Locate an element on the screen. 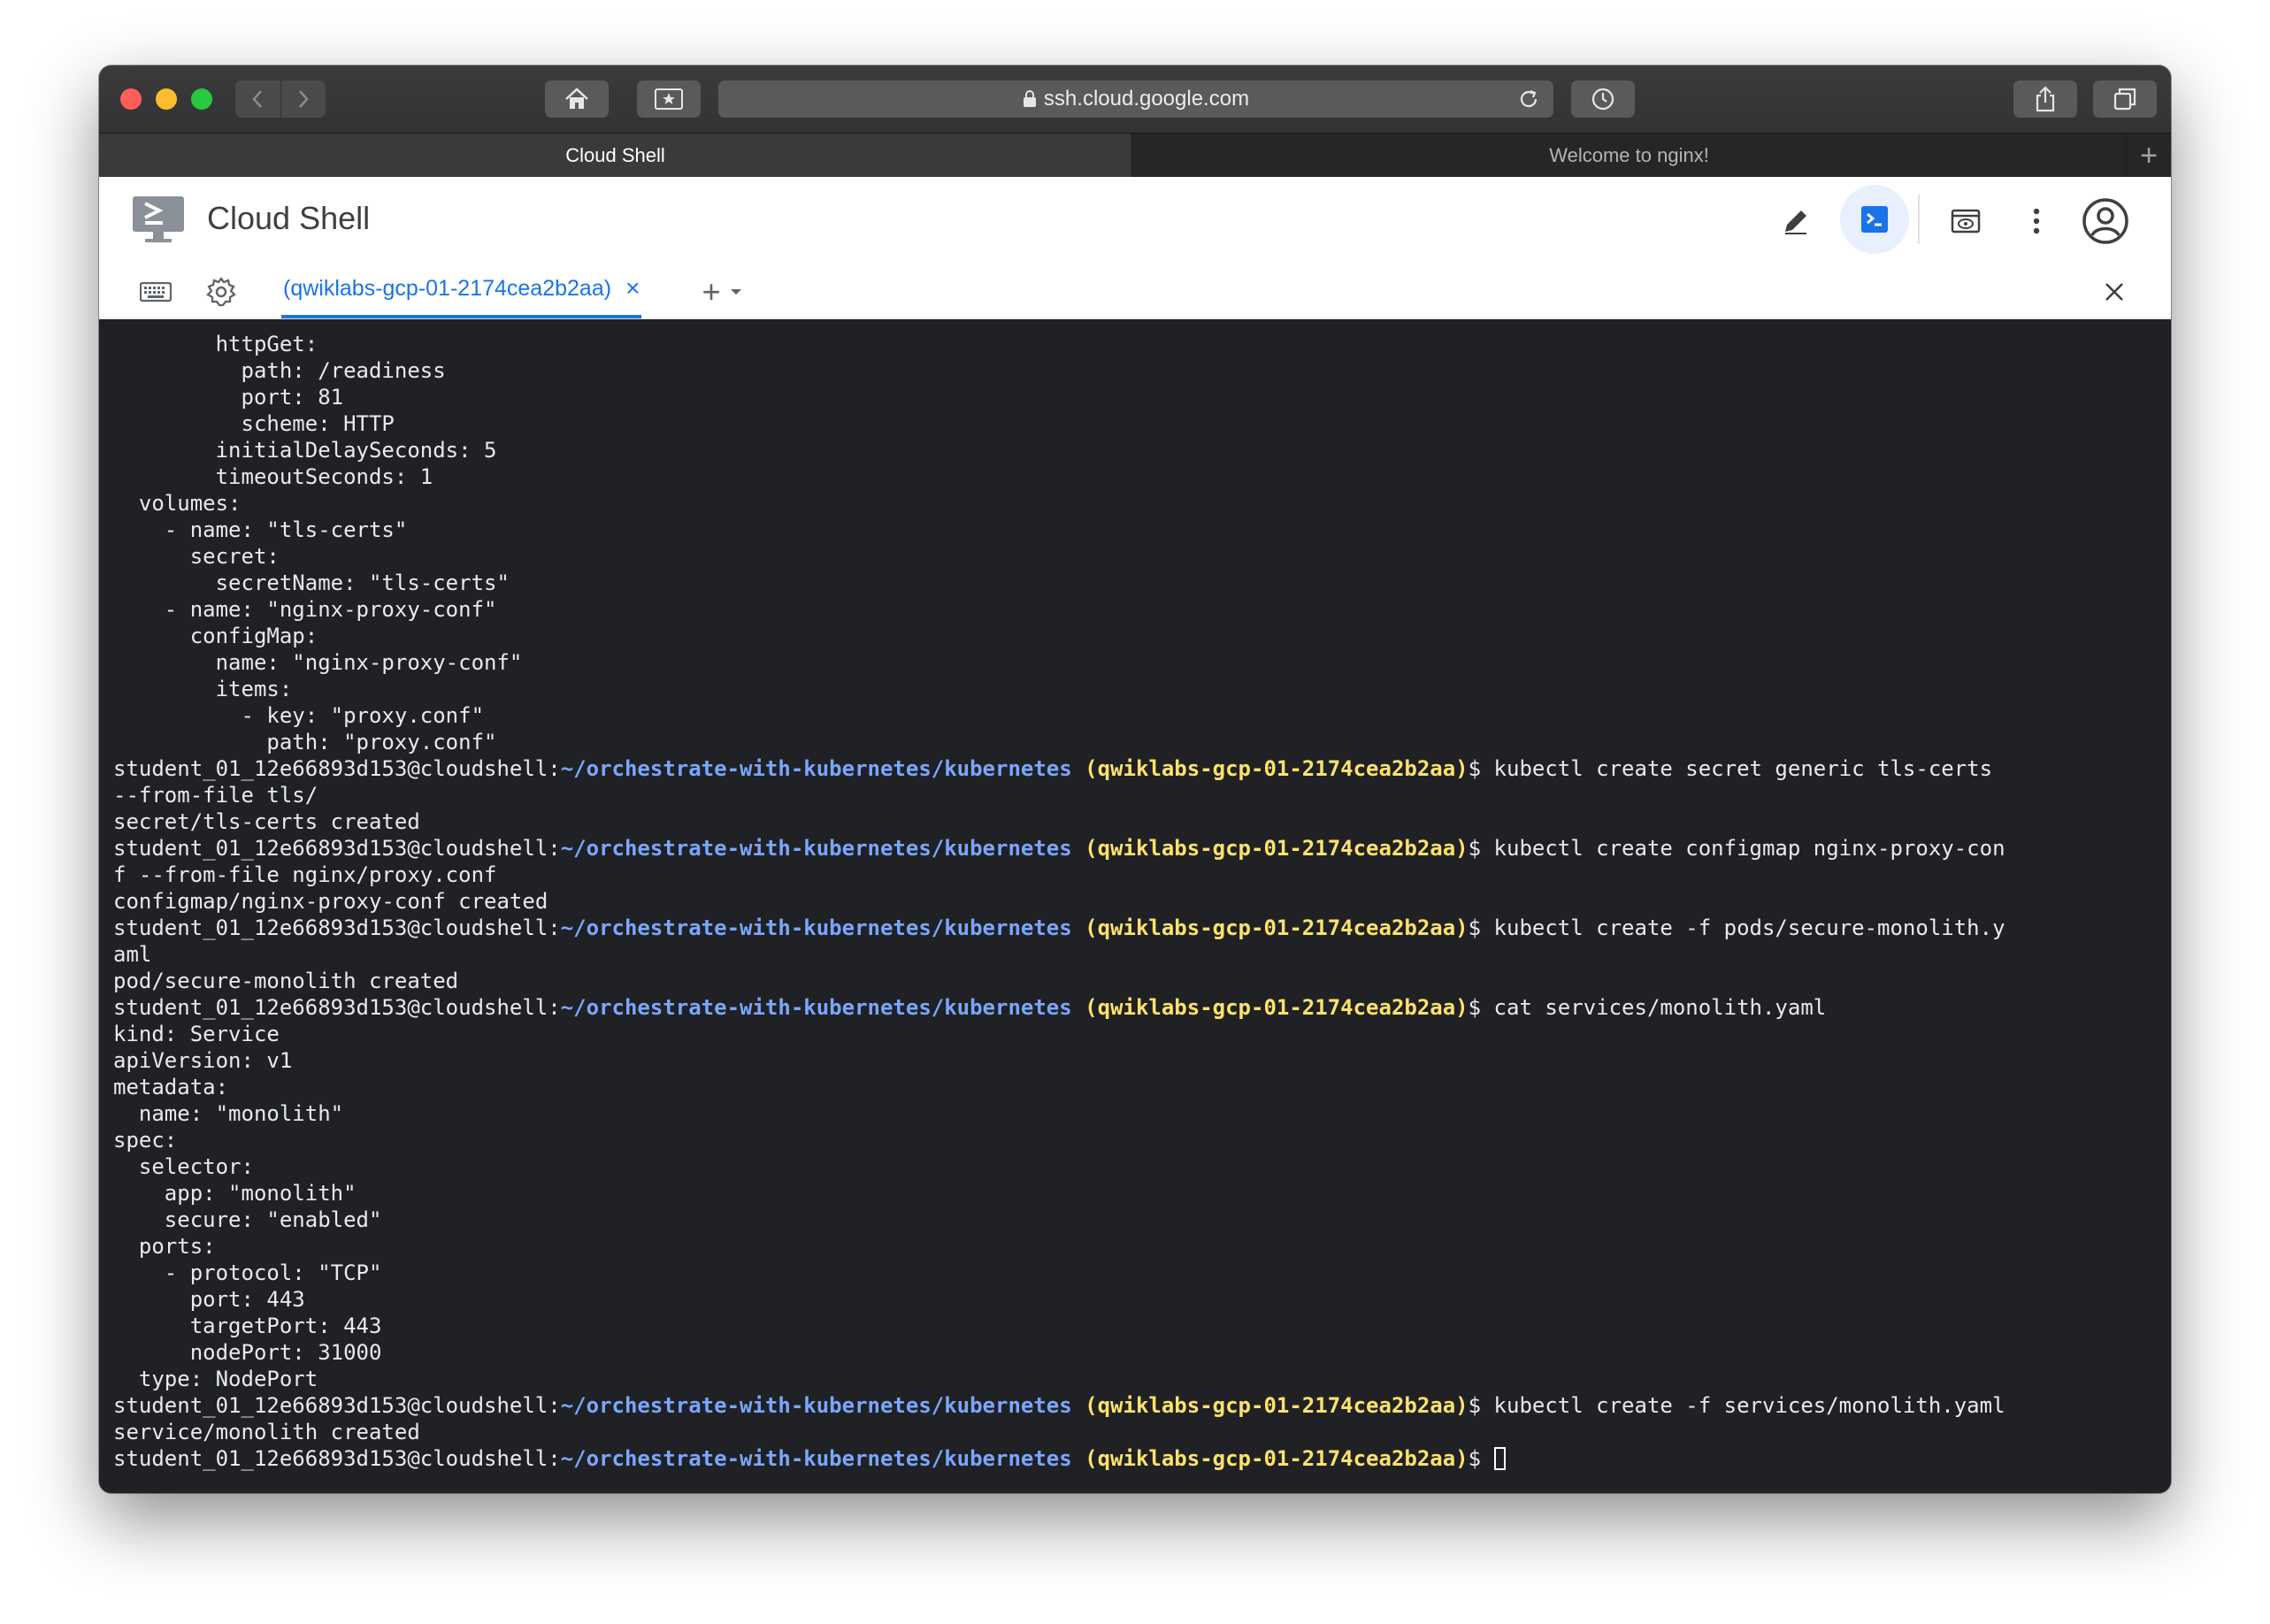 This screenshot has height=1624, width=2270. web-preview-icon is located at coordinates (1966, 221).